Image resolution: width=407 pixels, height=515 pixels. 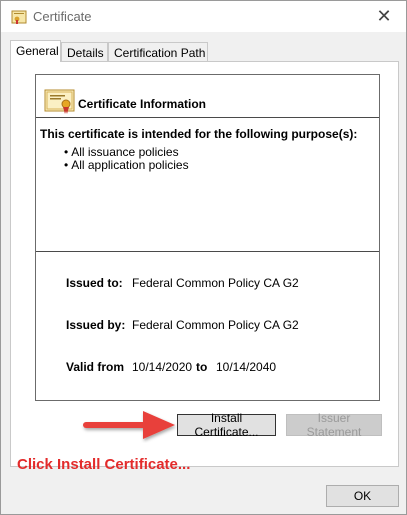 I want to click on valid-to-label: to, so click(x=202, y=367).